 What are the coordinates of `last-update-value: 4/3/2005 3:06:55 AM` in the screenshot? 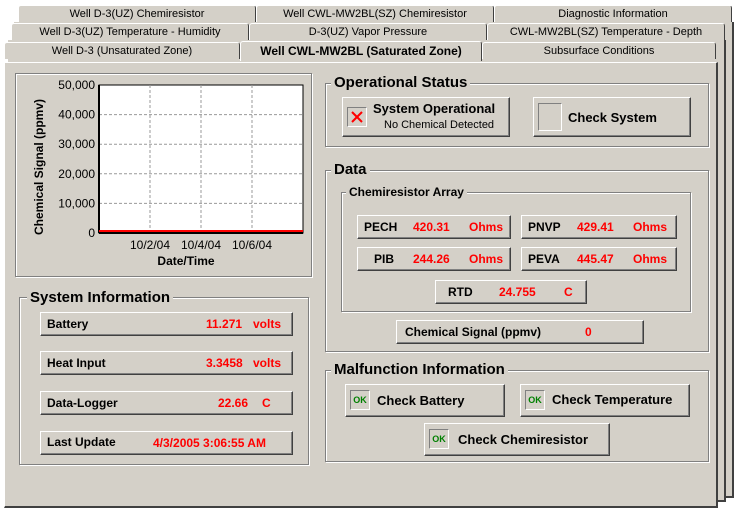 It's located at (209, 443).